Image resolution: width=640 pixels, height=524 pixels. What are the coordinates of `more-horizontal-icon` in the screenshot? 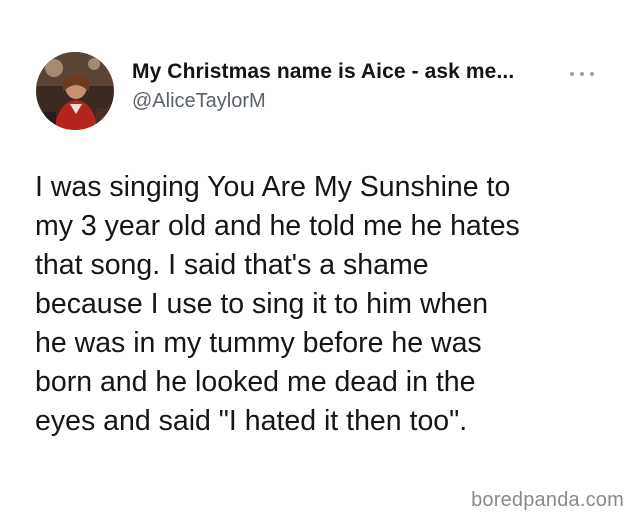 It's located at (582, 74).